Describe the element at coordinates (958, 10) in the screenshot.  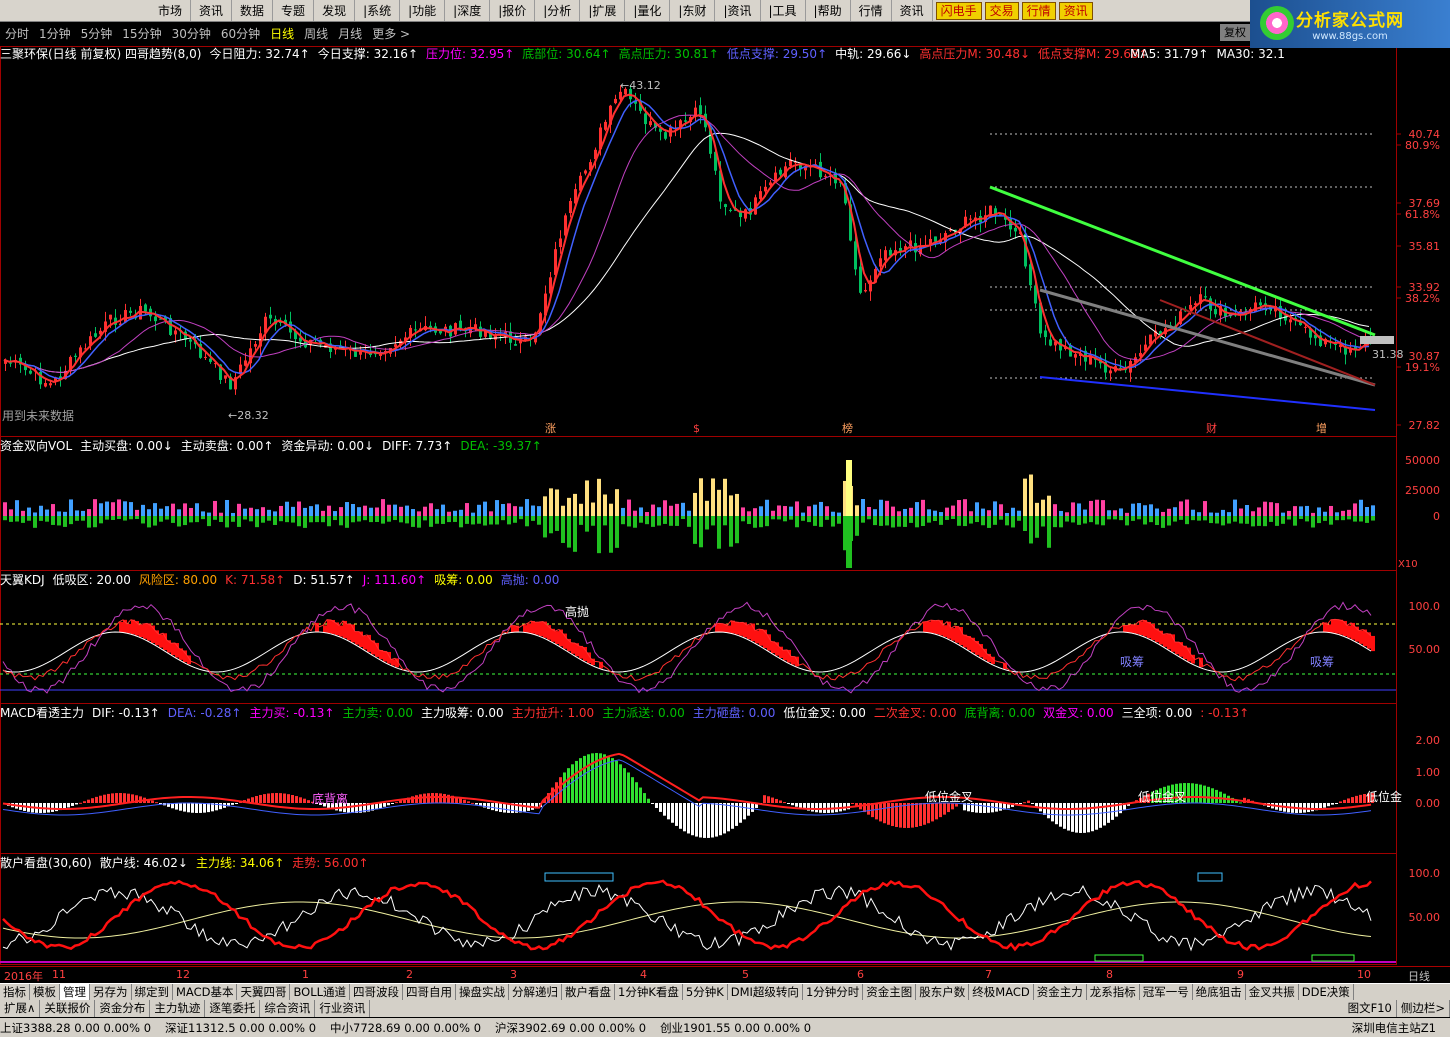
I see `hot-button-0: 闪电手` at that location.